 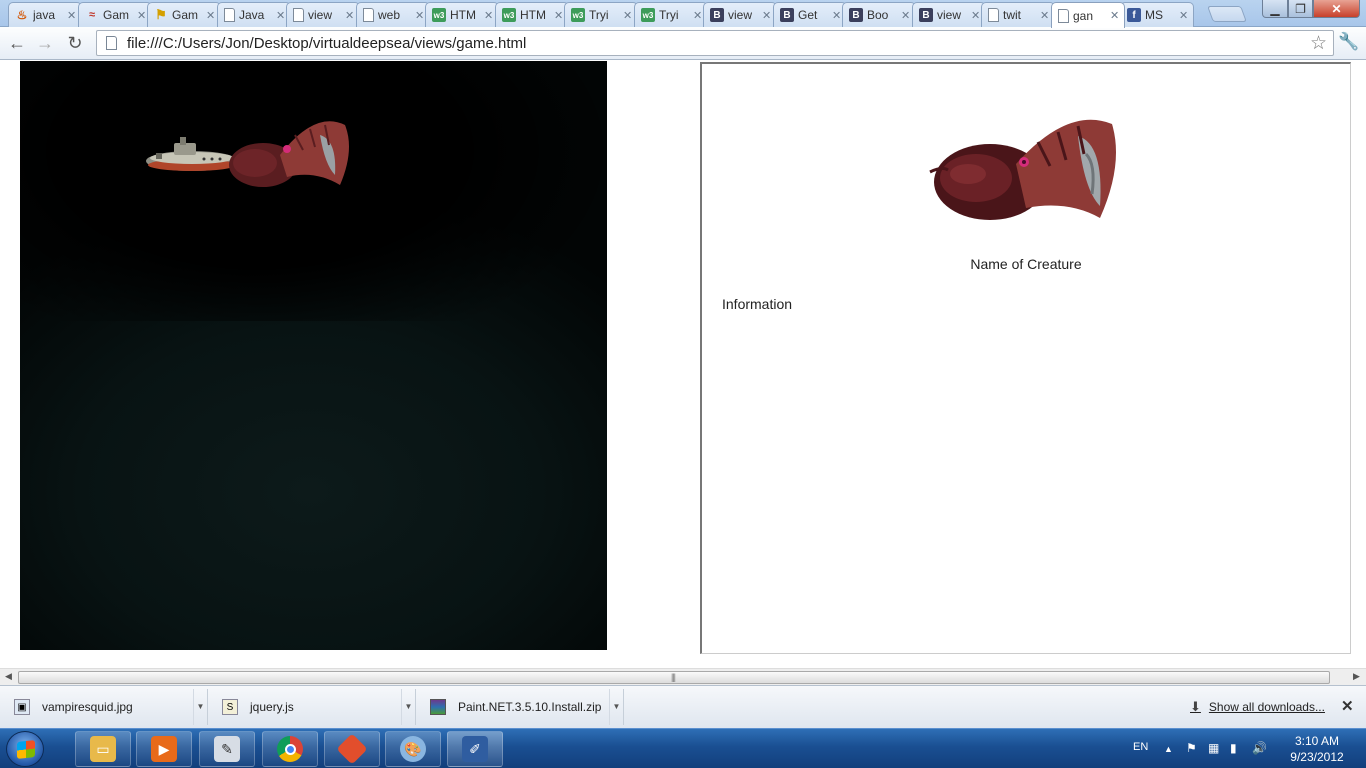 I want to click on creature-name: Name of Creature, so click(x=1026, y=264).